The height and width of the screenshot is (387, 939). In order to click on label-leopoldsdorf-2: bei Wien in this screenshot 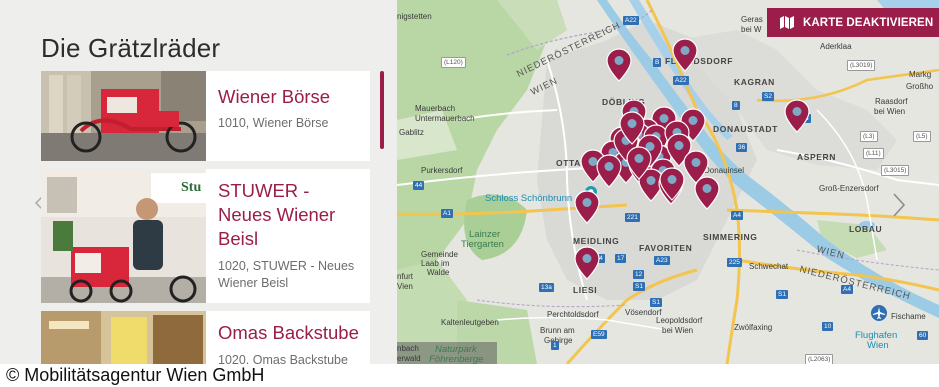, I will do `click(678, 330)`.